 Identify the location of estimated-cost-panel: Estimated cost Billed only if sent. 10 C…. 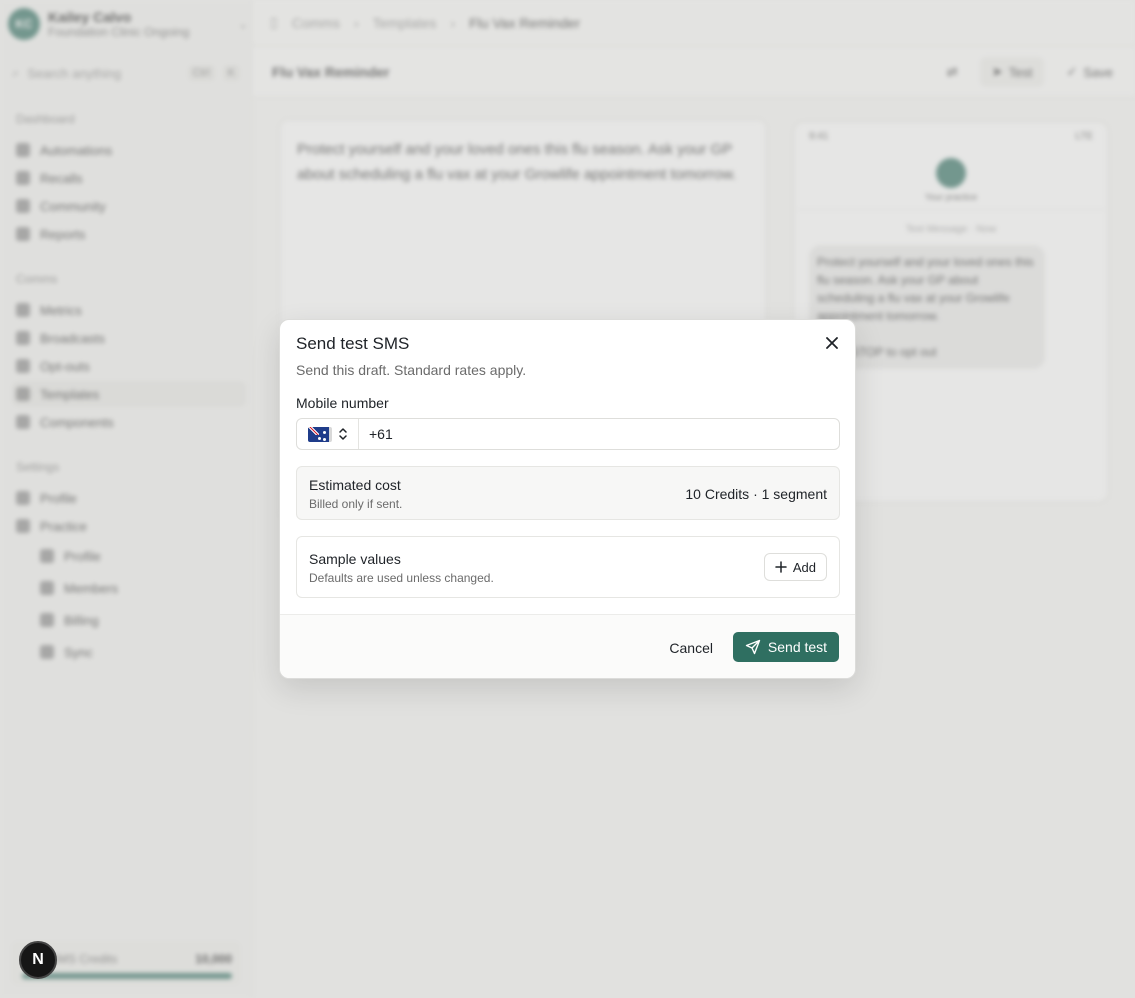
(568, 493).